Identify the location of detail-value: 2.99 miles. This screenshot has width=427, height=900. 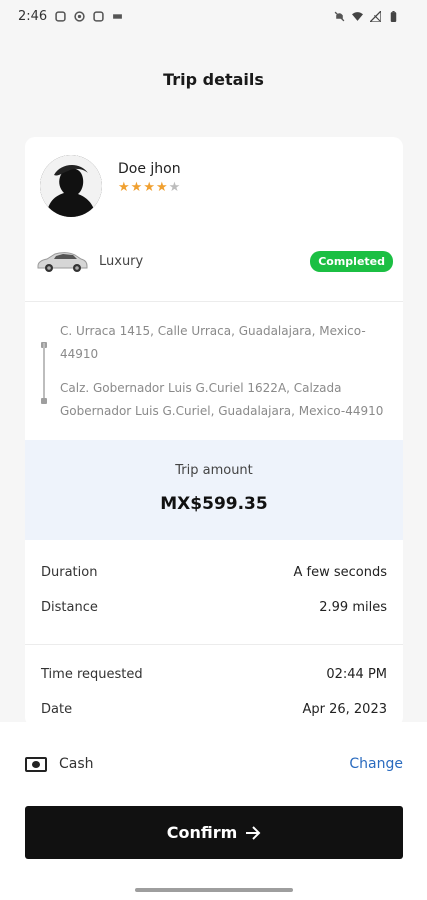
(353, 607).